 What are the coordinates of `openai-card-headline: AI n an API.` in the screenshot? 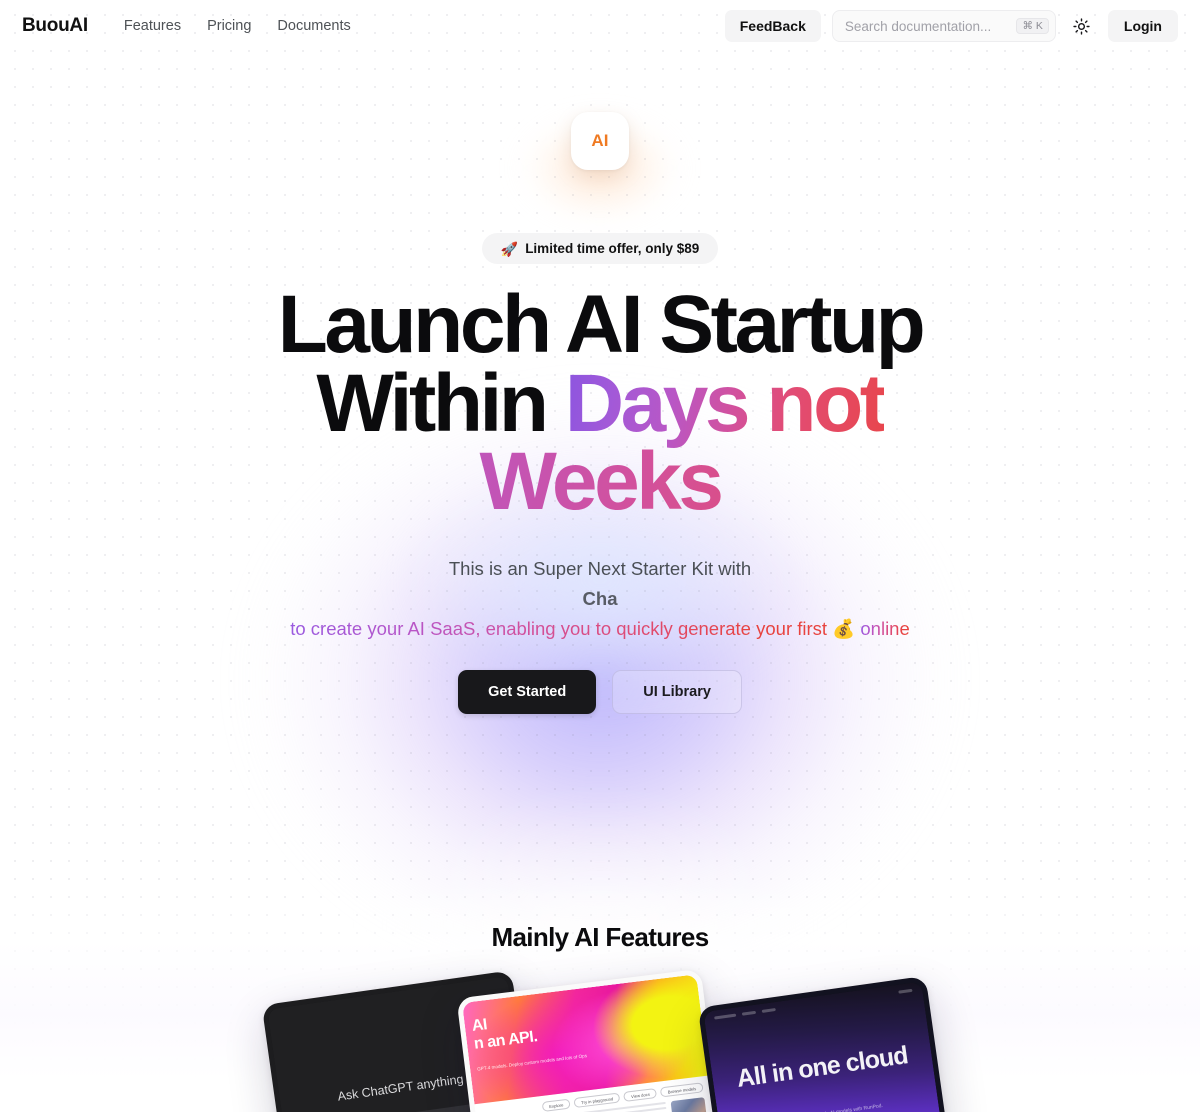 It's located at (504, 1032).